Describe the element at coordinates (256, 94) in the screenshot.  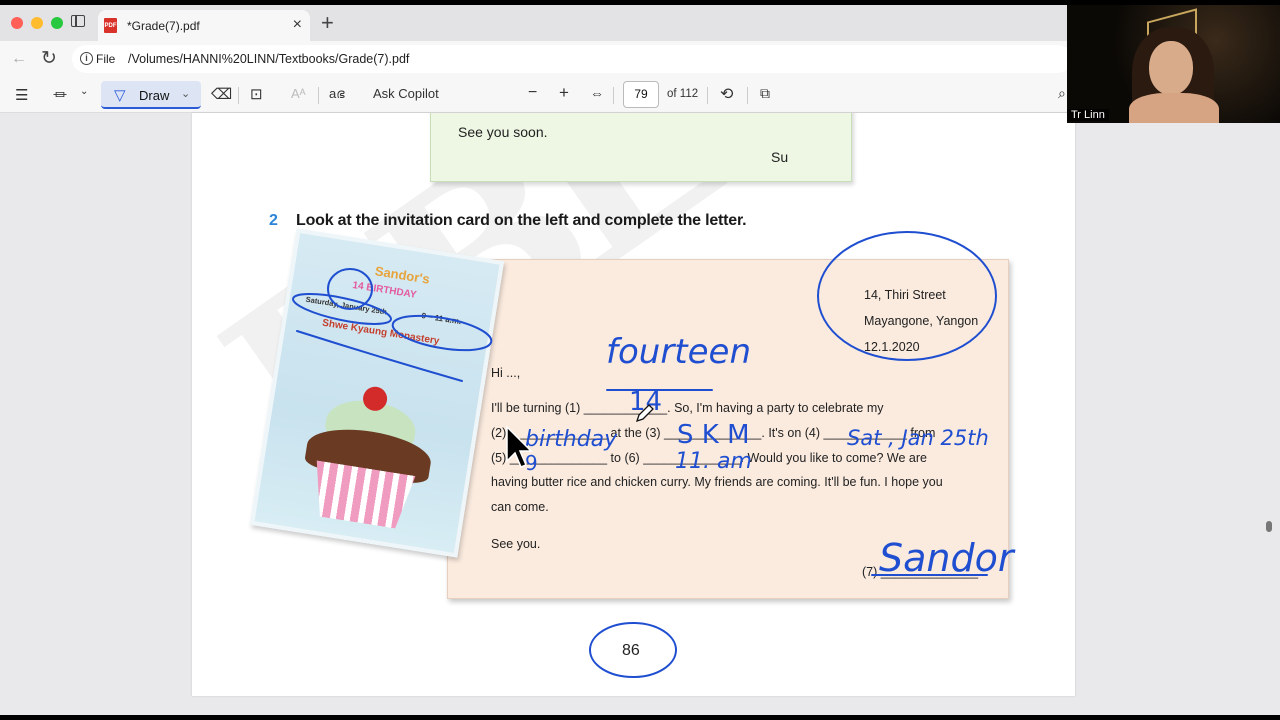
I see `text-box-icon: ⊡` at that location.